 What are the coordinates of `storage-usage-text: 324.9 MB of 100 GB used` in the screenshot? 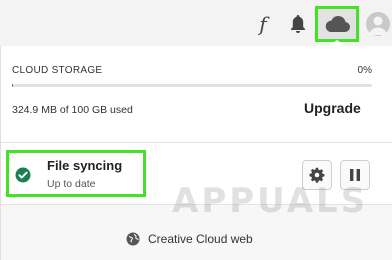 It's located at (72, 110).